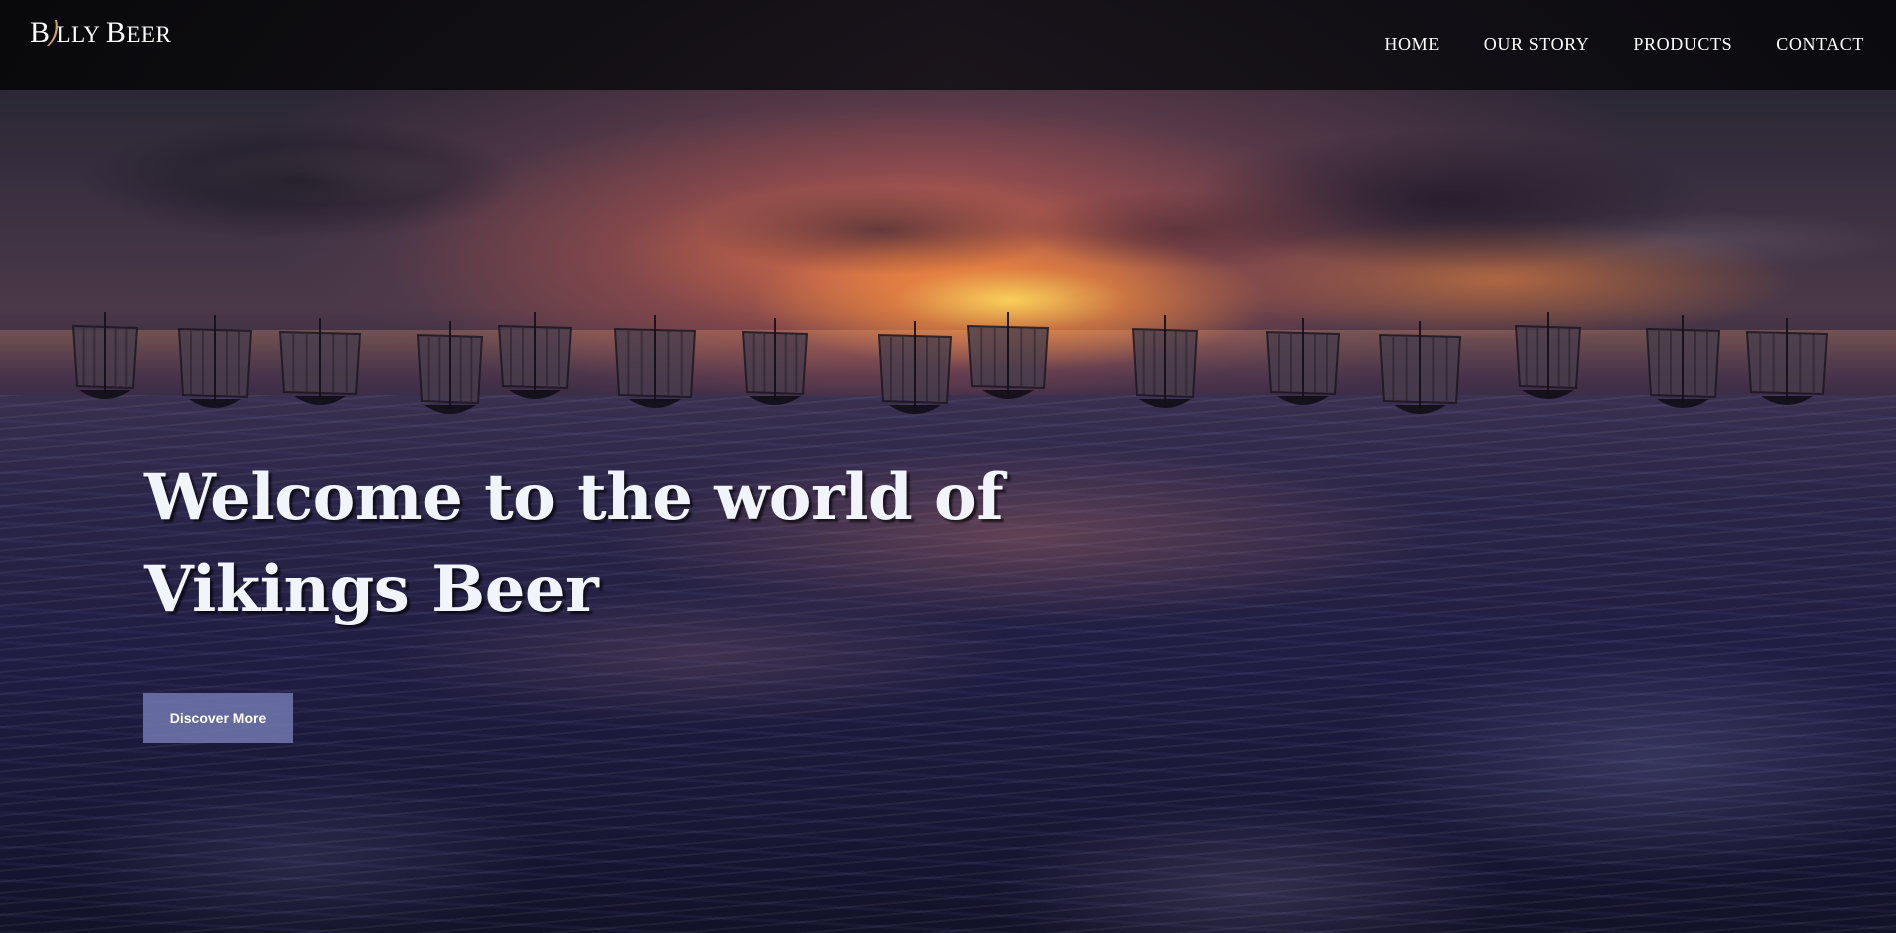 The width and height of the screenshot is (1896, 933). I want to click on discover-more-button: Discover More, so click(218, 718).